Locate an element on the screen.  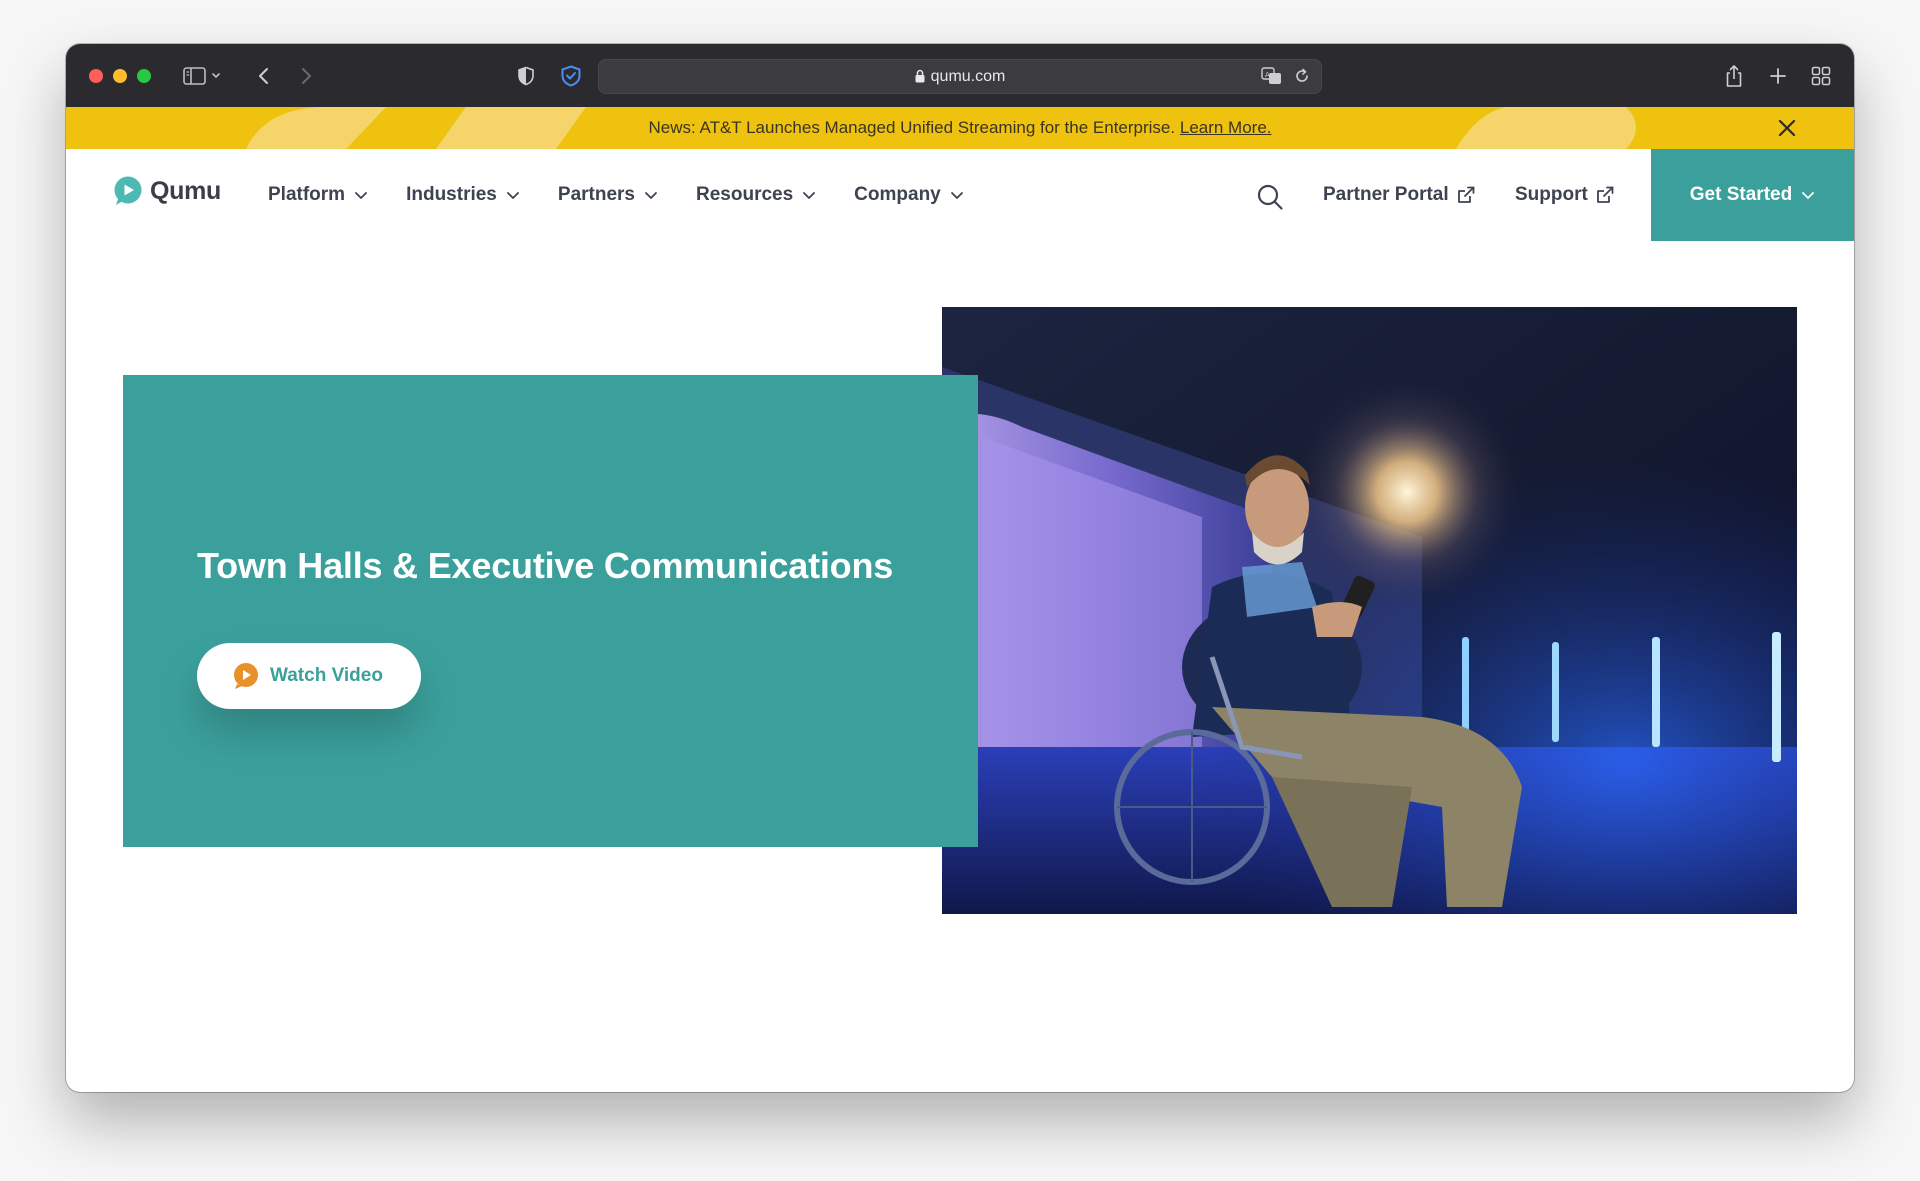
menu-company: Company is located at coordinates (909, 195).